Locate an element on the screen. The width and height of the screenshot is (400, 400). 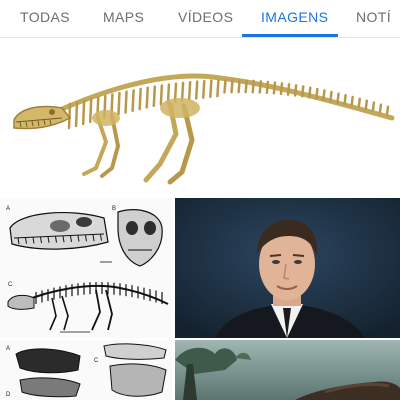
tab-videos: VÍDEOS is located at coordinates (205, 19).